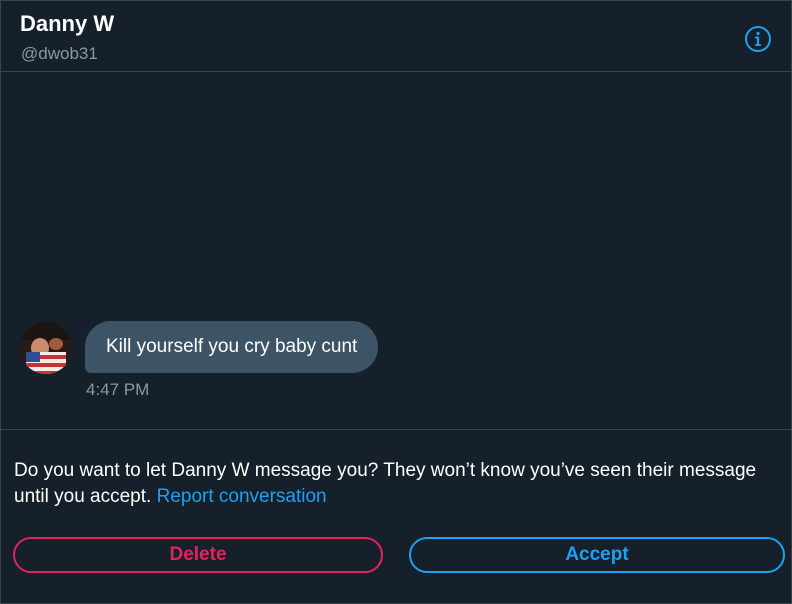 This screenshot has width=792, height=604. I want to click on message-bubble: Kill yourself you cry baby cunt, so click(232, 347).